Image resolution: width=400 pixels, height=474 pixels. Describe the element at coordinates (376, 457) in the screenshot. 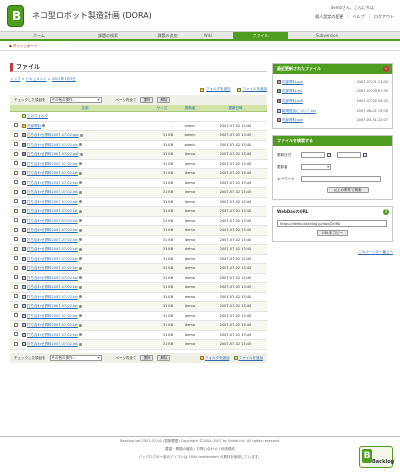

I see `backlog-footer-logo: B Backlog` at that location.